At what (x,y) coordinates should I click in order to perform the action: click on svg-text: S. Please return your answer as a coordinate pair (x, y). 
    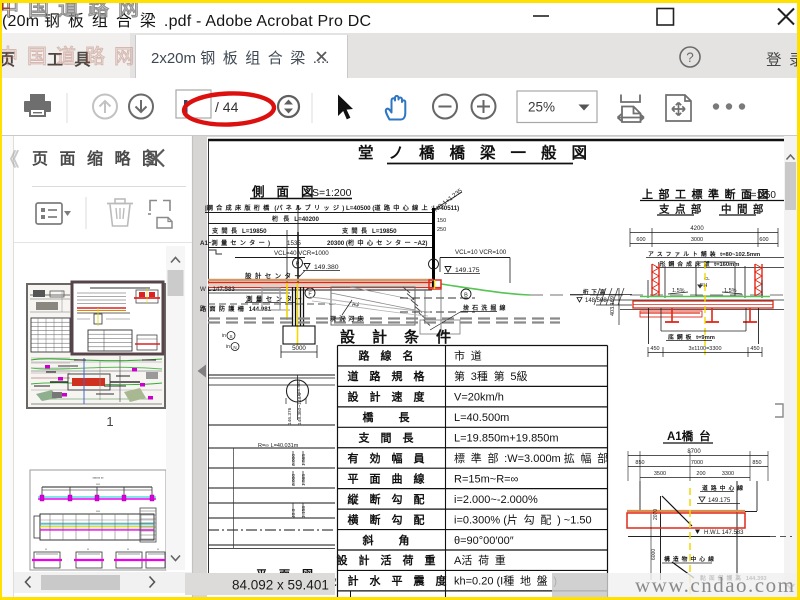
    Looking at the image, I should click on (230, 336).